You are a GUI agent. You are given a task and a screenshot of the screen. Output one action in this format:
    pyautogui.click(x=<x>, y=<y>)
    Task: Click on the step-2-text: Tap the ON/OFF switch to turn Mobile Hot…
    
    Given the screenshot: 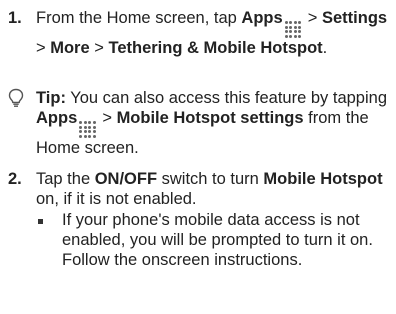 What is the action you would take?
    pyautogui.click(x=209, y=189)
    